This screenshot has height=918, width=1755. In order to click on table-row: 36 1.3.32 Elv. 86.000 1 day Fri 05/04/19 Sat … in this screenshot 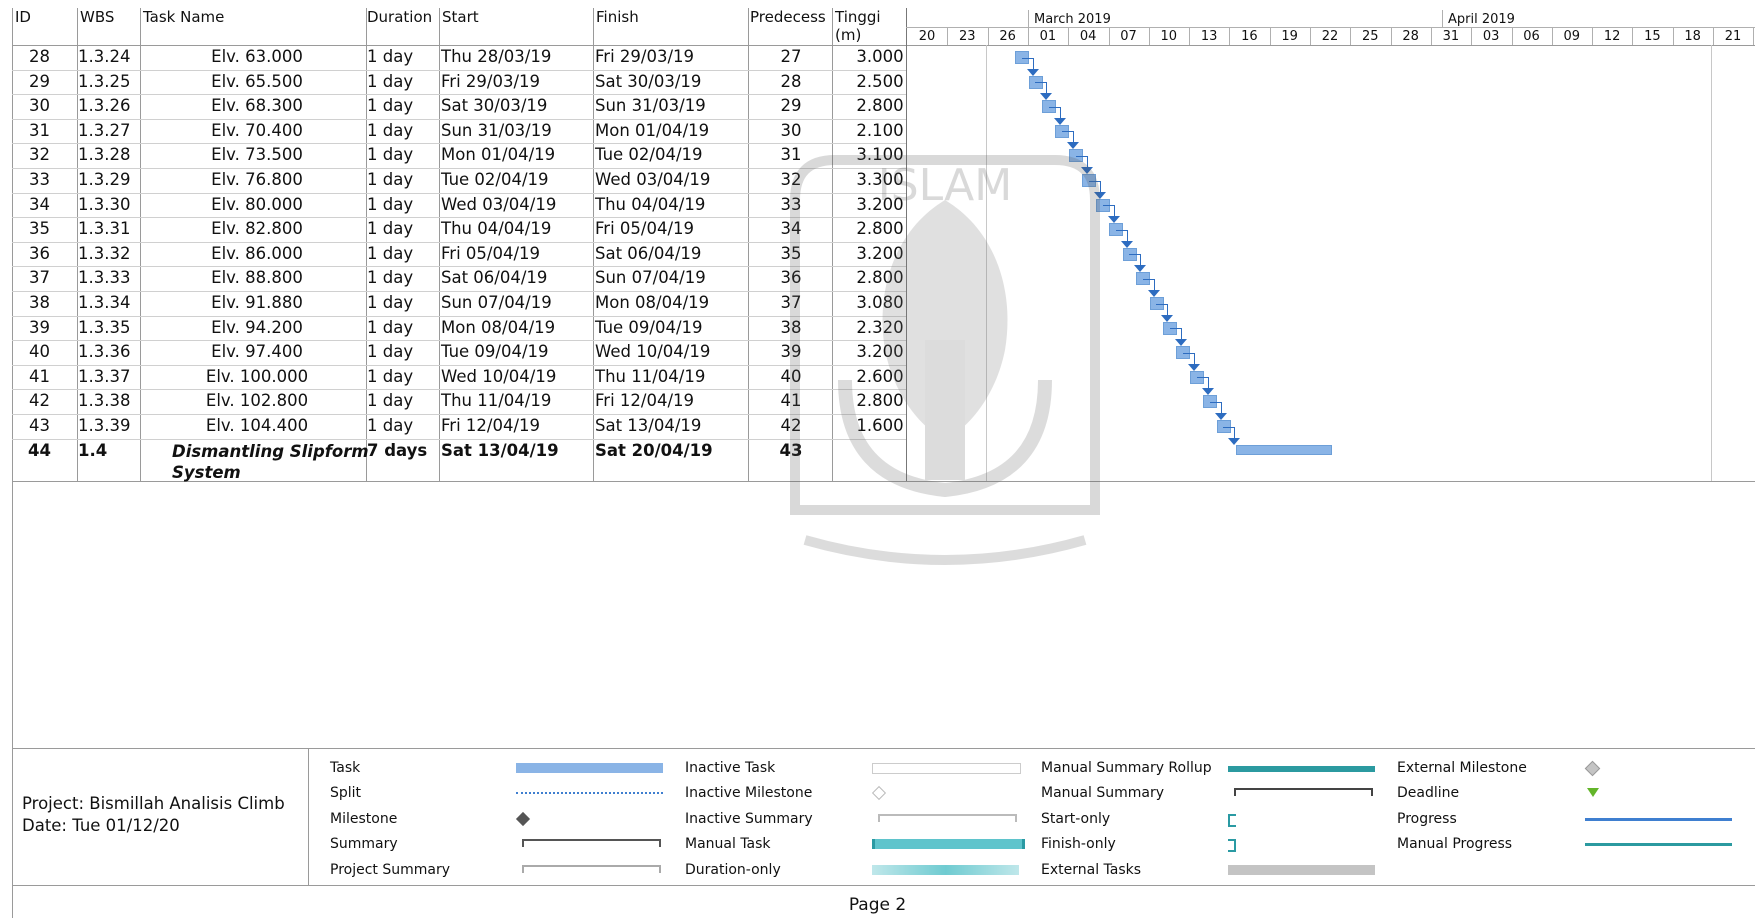, I will do `click(459, 255)`.